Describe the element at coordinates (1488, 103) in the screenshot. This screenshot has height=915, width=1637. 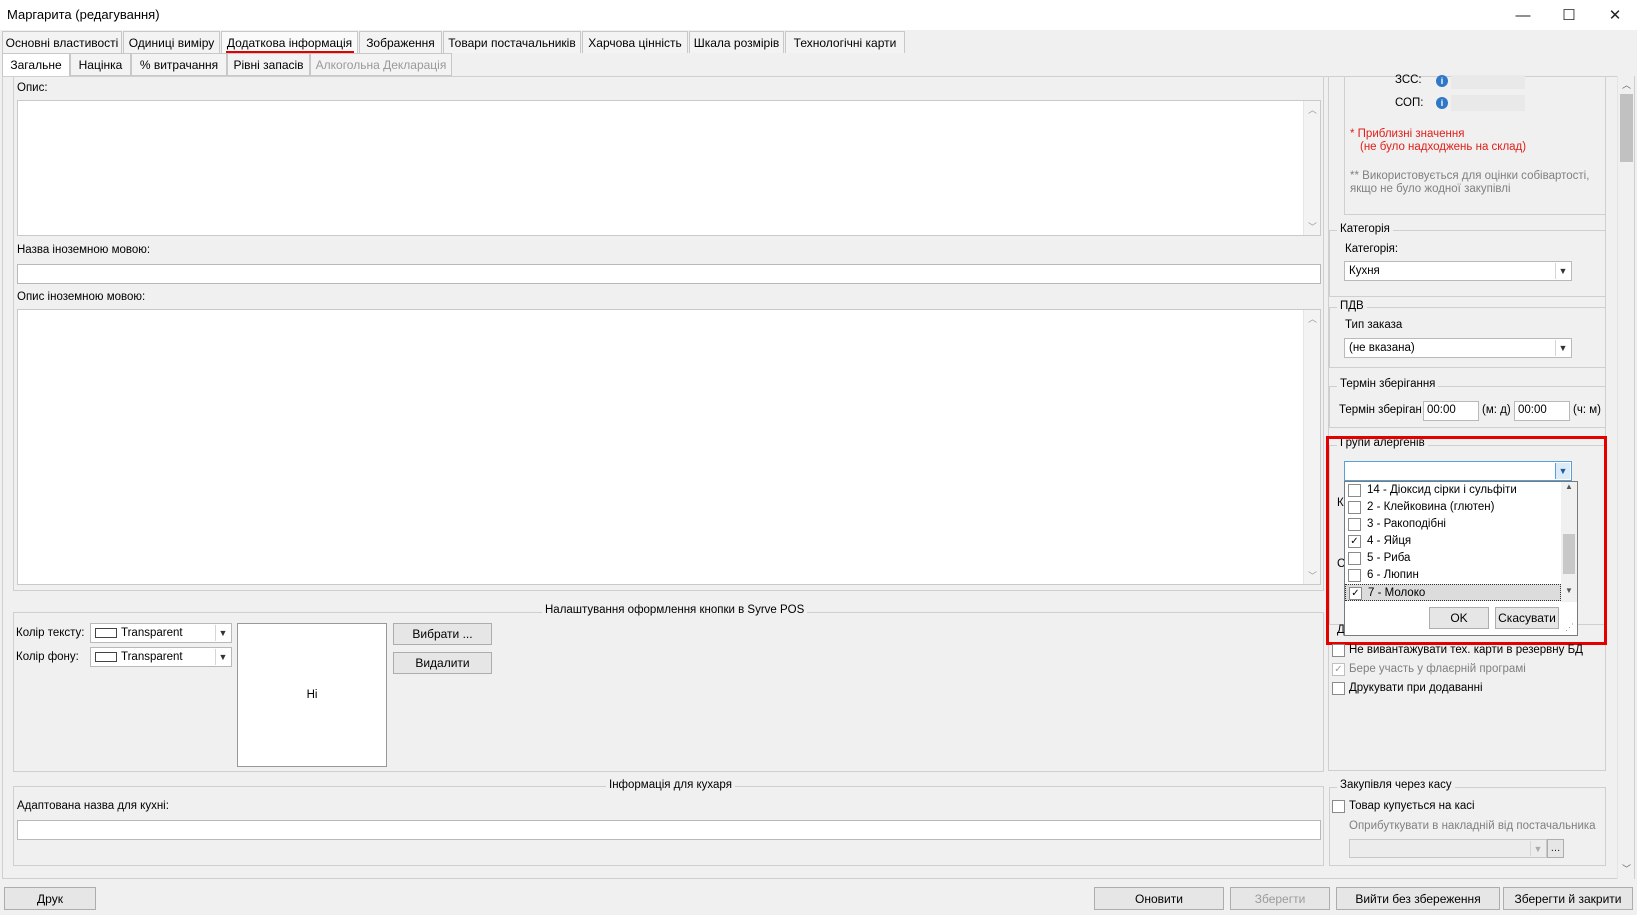
I see `sop-value` at that location.